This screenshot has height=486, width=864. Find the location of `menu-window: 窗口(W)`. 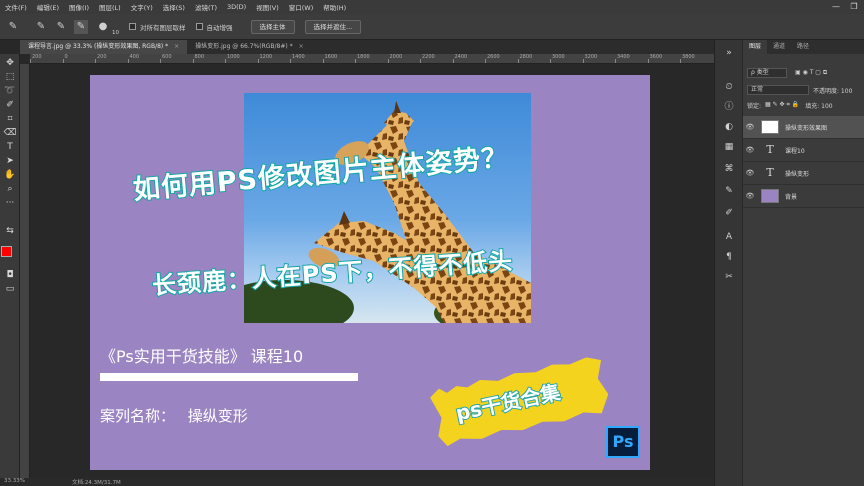

menu-window: 窗口(W) is located at coordinates (301, 7).